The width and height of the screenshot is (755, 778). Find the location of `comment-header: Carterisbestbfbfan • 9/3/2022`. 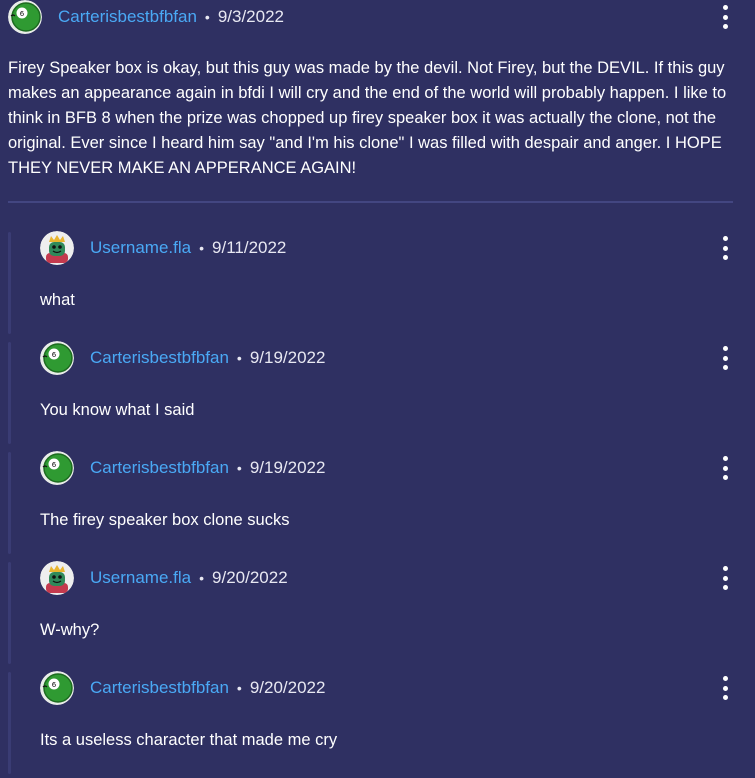

comment-header: Carterisbestbfbfan • 9/3/2022 is located at coordinates (381, 17).